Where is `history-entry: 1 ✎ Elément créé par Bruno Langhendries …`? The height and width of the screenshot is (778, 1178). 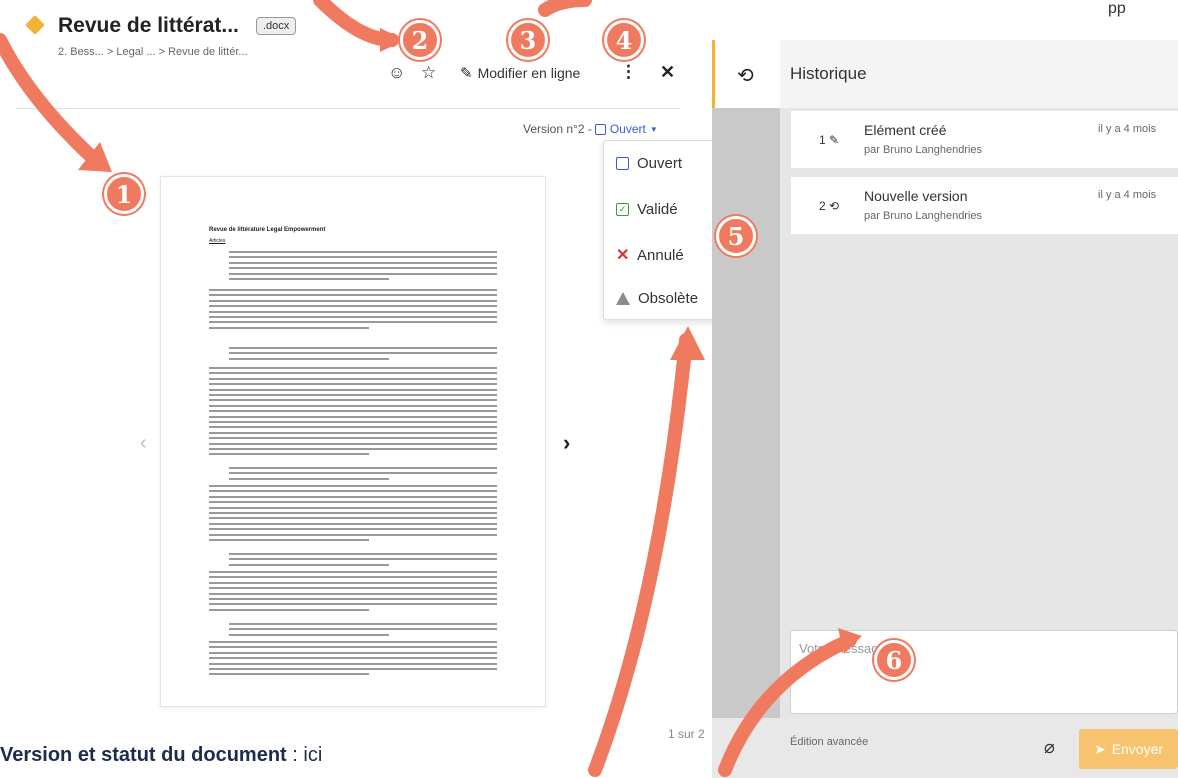
history-entry: 1 ✎ Elément créé par Bruno Langhendries … is located at coordinates (984, 139).